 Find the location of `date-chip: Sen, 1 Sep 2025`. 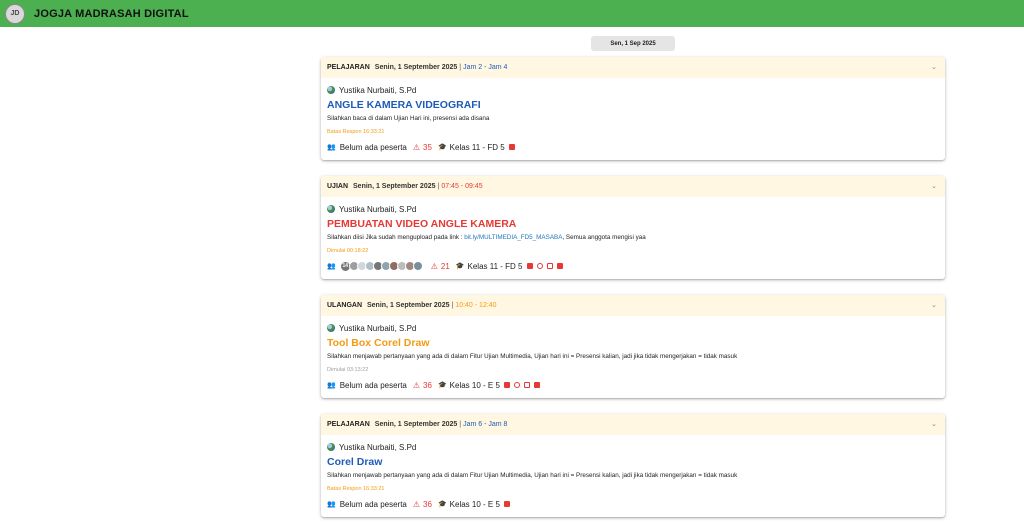

date-chip: Sen, 1 Sep 2025 is located at coordinates (633, 43).